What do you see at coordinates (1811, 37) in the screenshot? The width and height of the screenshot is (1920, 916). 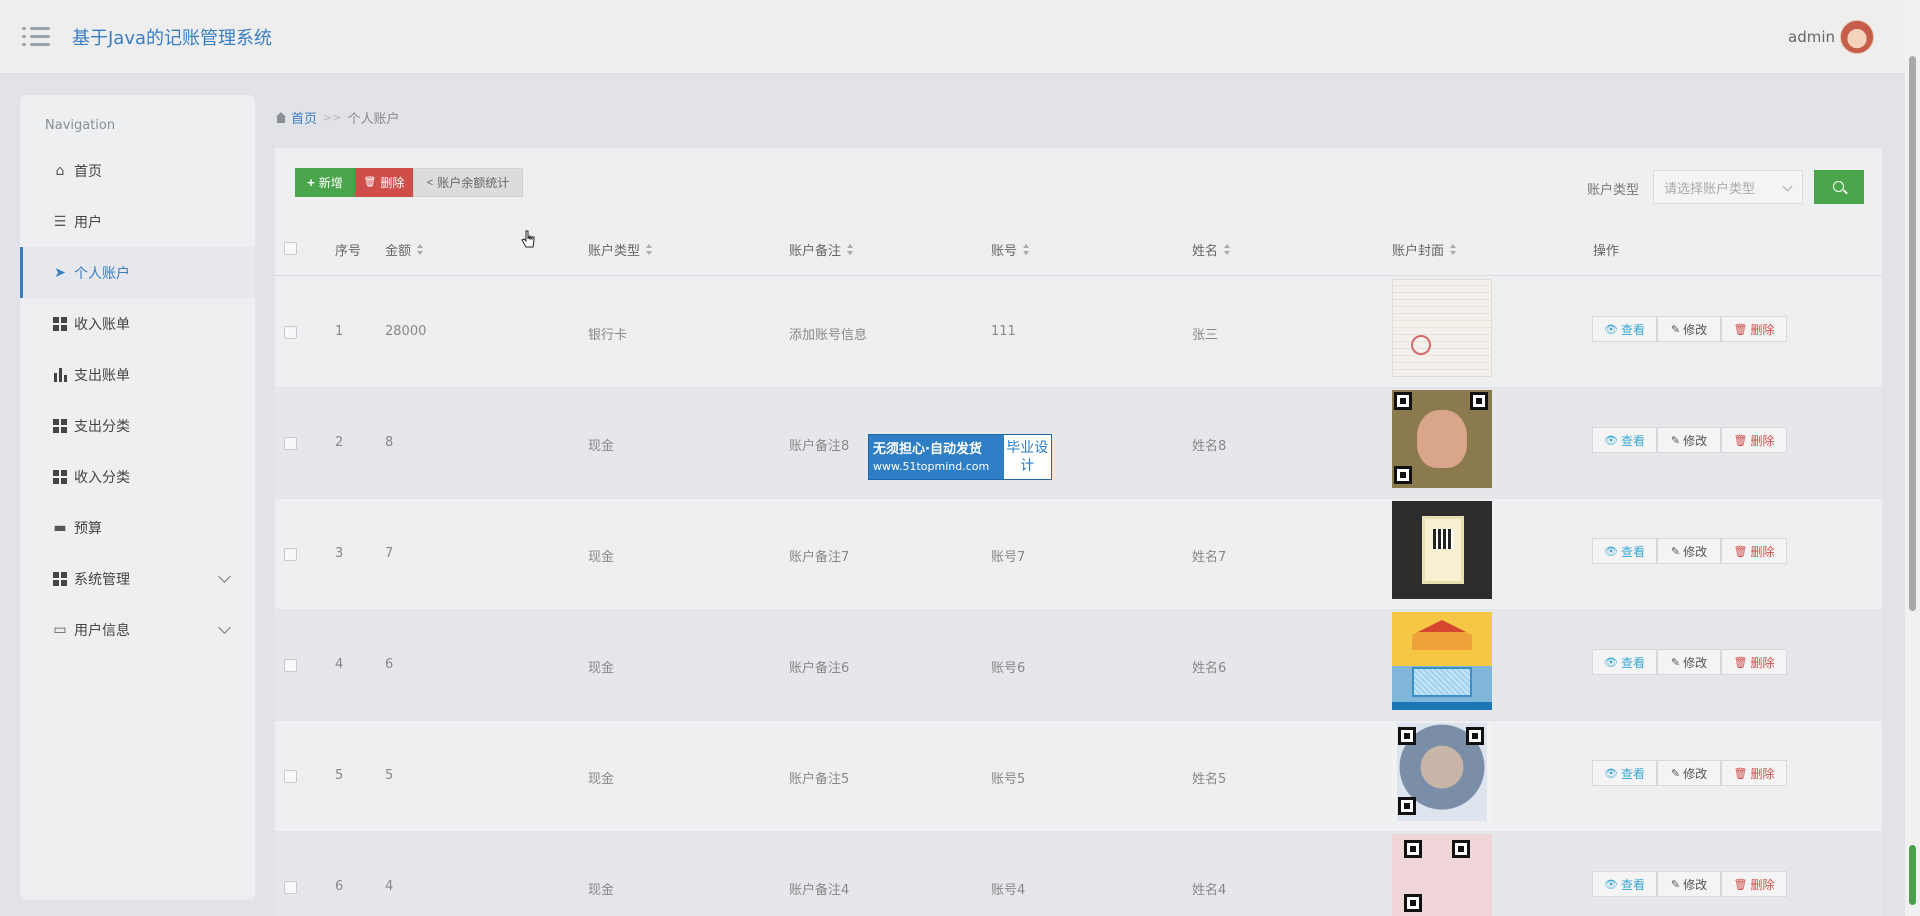 I see `username-label: admin` at bounding box center [1811, 37].